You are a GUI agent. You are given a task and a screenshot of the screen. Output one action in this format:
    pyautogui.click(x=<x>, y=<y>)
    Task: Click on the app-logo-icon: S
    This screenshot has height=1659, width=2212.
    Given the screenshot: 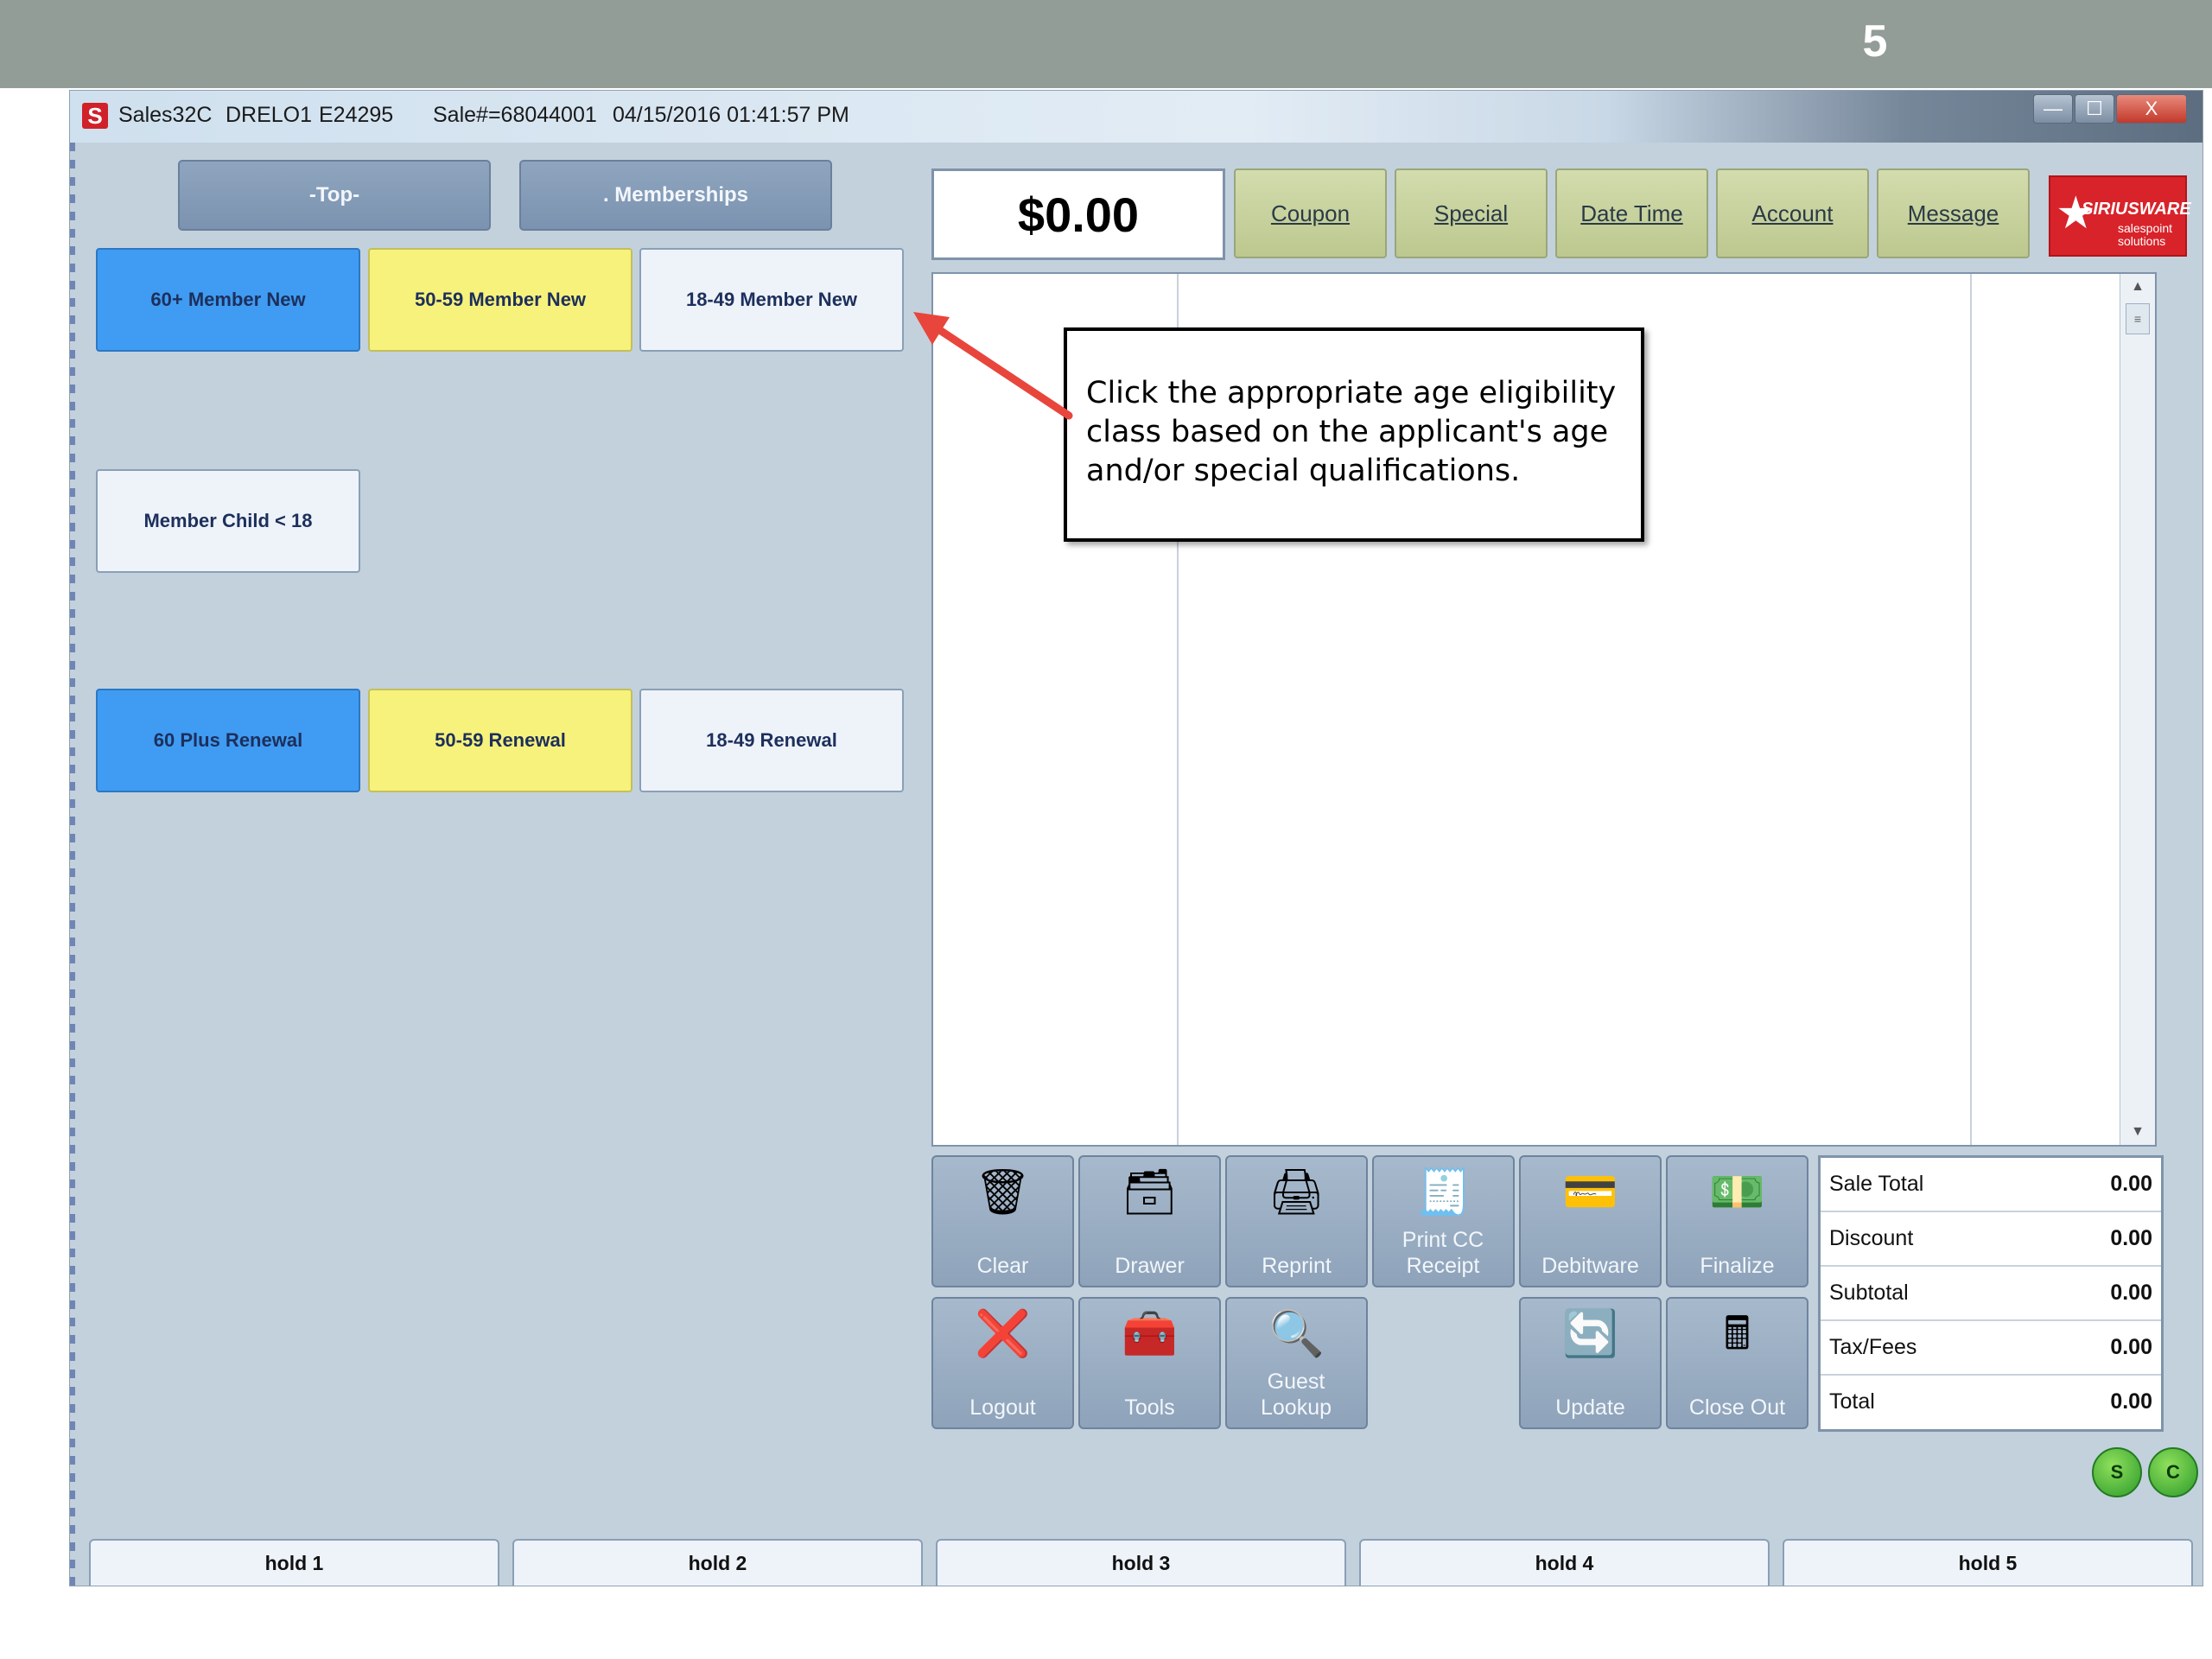 What is the action you would take?
    pyautogui.click(x=95, y=116)
    